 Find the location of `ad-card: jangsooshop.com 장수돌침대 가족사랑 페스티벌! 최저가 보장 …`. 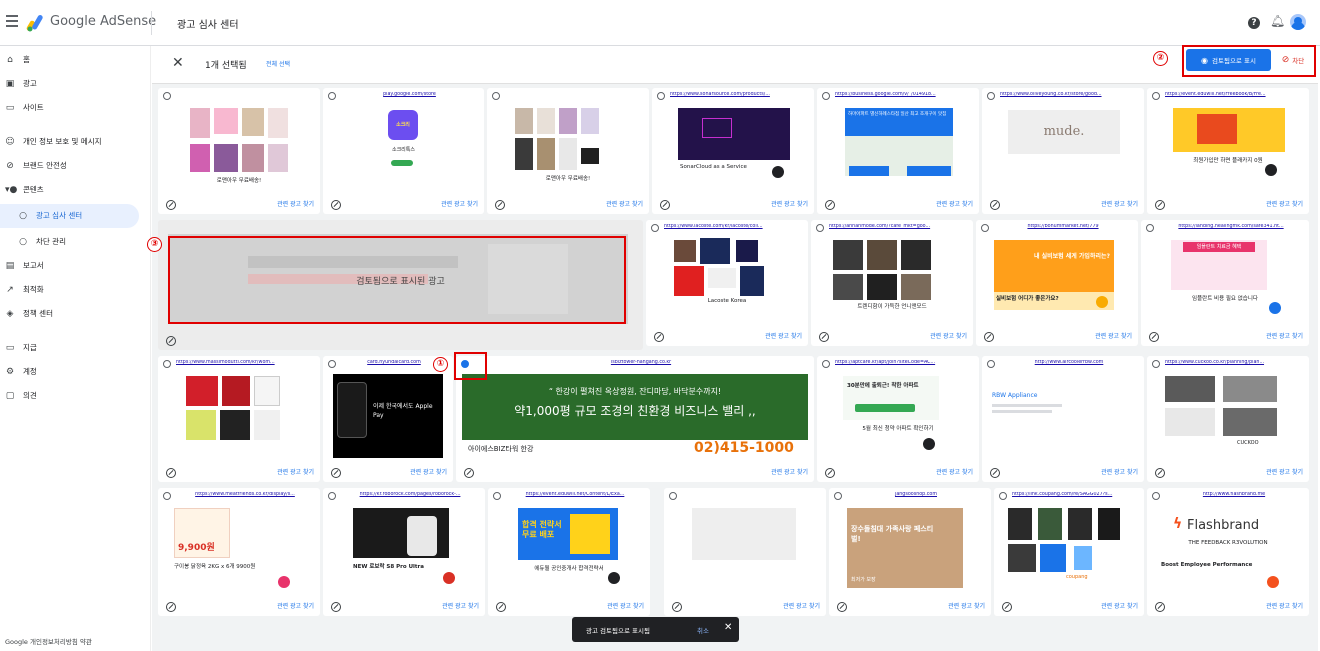

ad-card: jangsooshop.com 장수돌침대 가족사랑 페스티벌! 최저가 보장 … is located at coordinates (910, 552).